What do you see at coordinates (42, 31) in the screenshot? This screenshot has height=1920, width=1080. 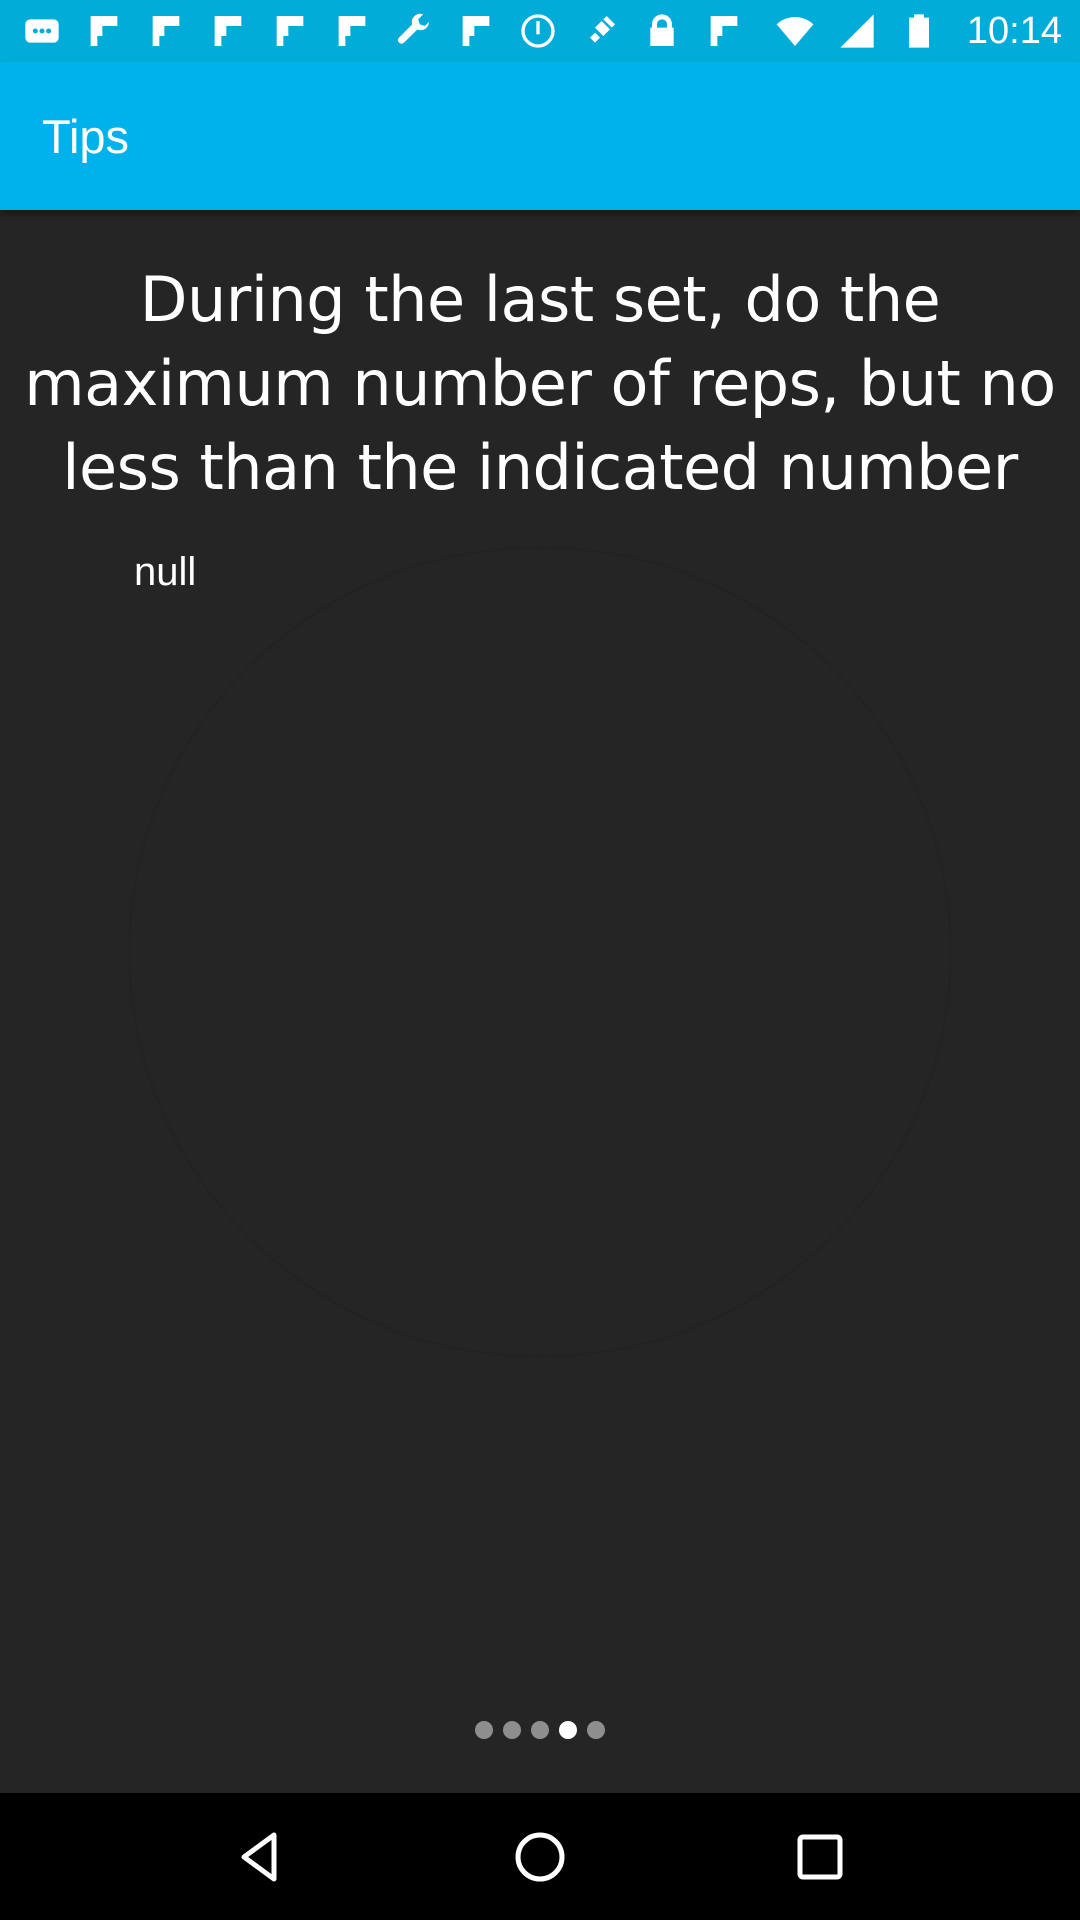 I see `messages-icon` at bounding box center [42, 31].